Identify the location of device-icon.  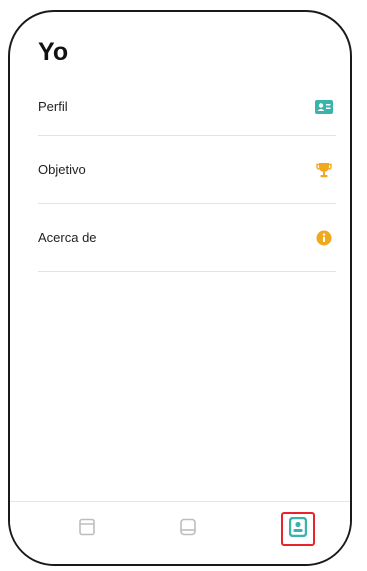
(188, 529).